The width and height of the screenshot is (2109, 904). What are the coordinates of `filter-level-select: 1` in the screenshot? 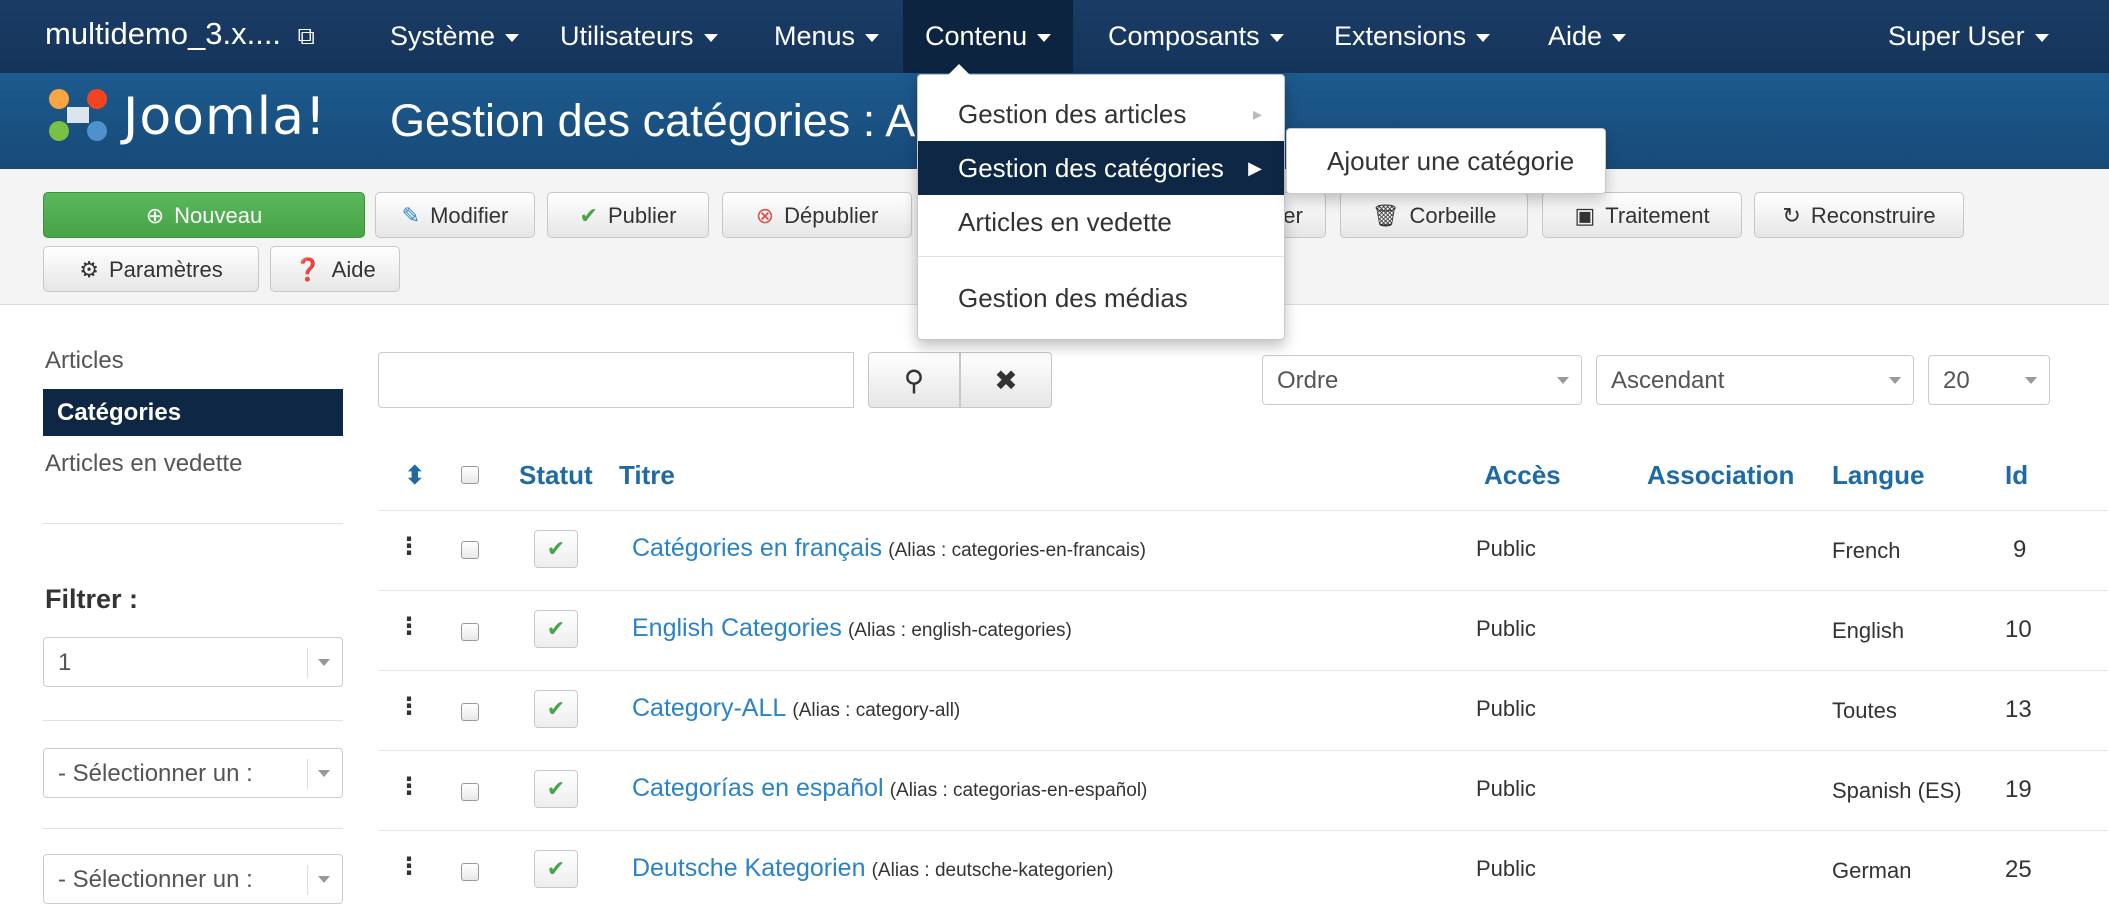 It's located at (193, 662).